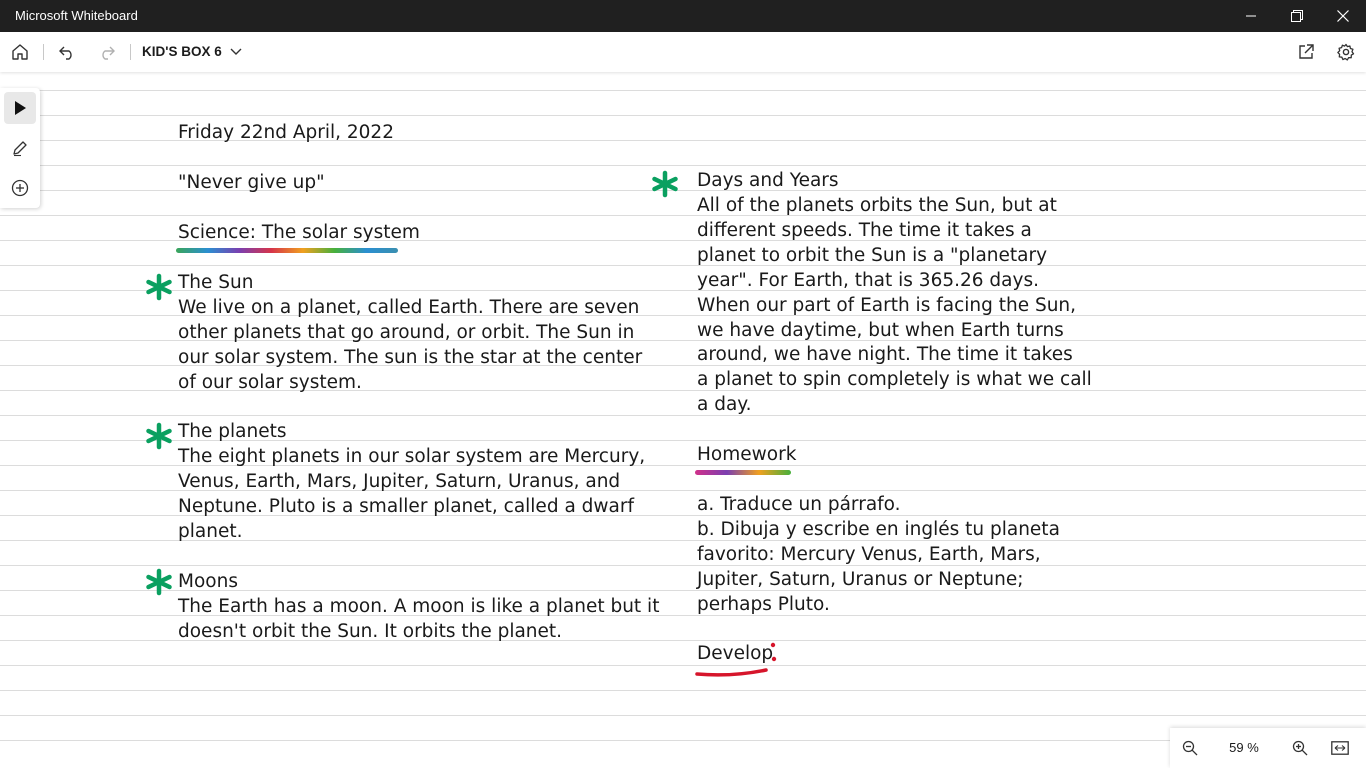  I want to click on close-button, so click(1343, 16).